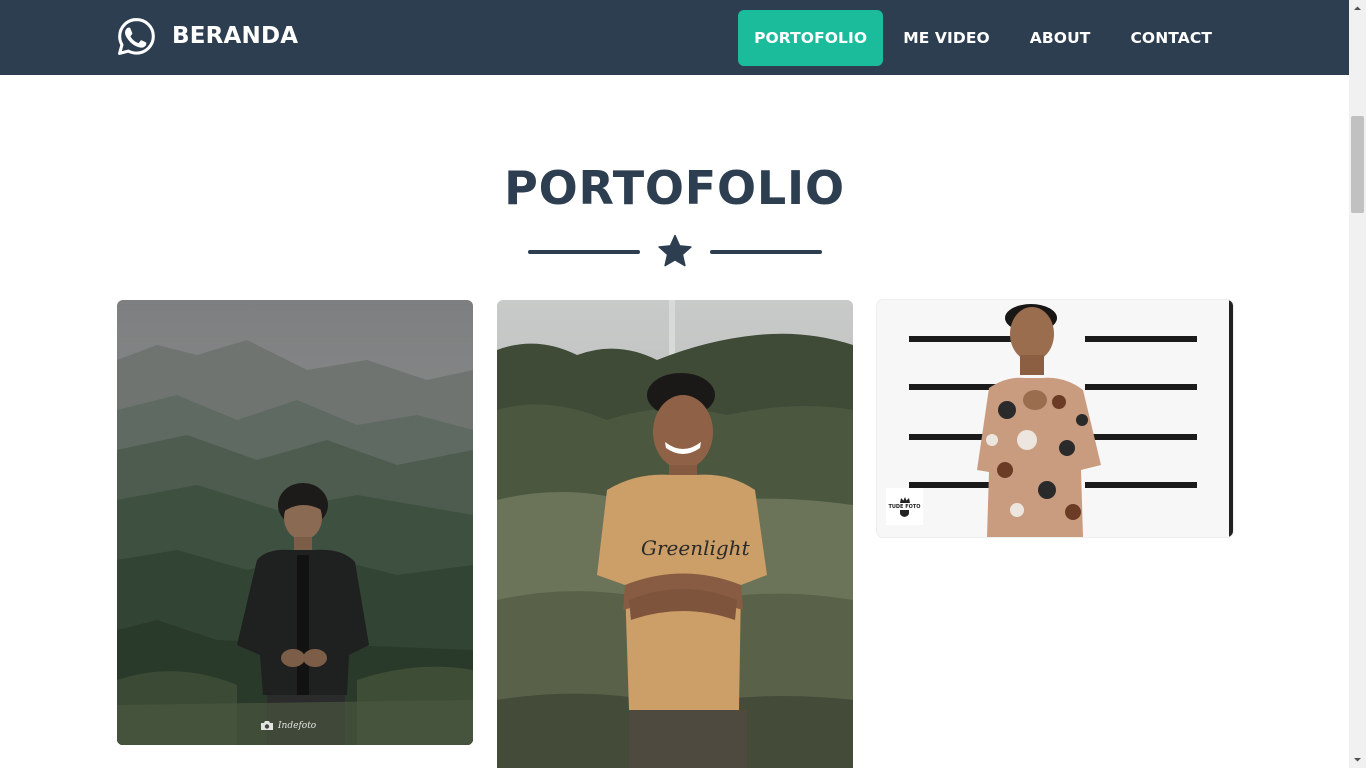 The height and width of the screenshot is (768, 1366). Describe the element at coordinates (1357, 384) in the screenshot. I see `page-scrollbar` at that location.